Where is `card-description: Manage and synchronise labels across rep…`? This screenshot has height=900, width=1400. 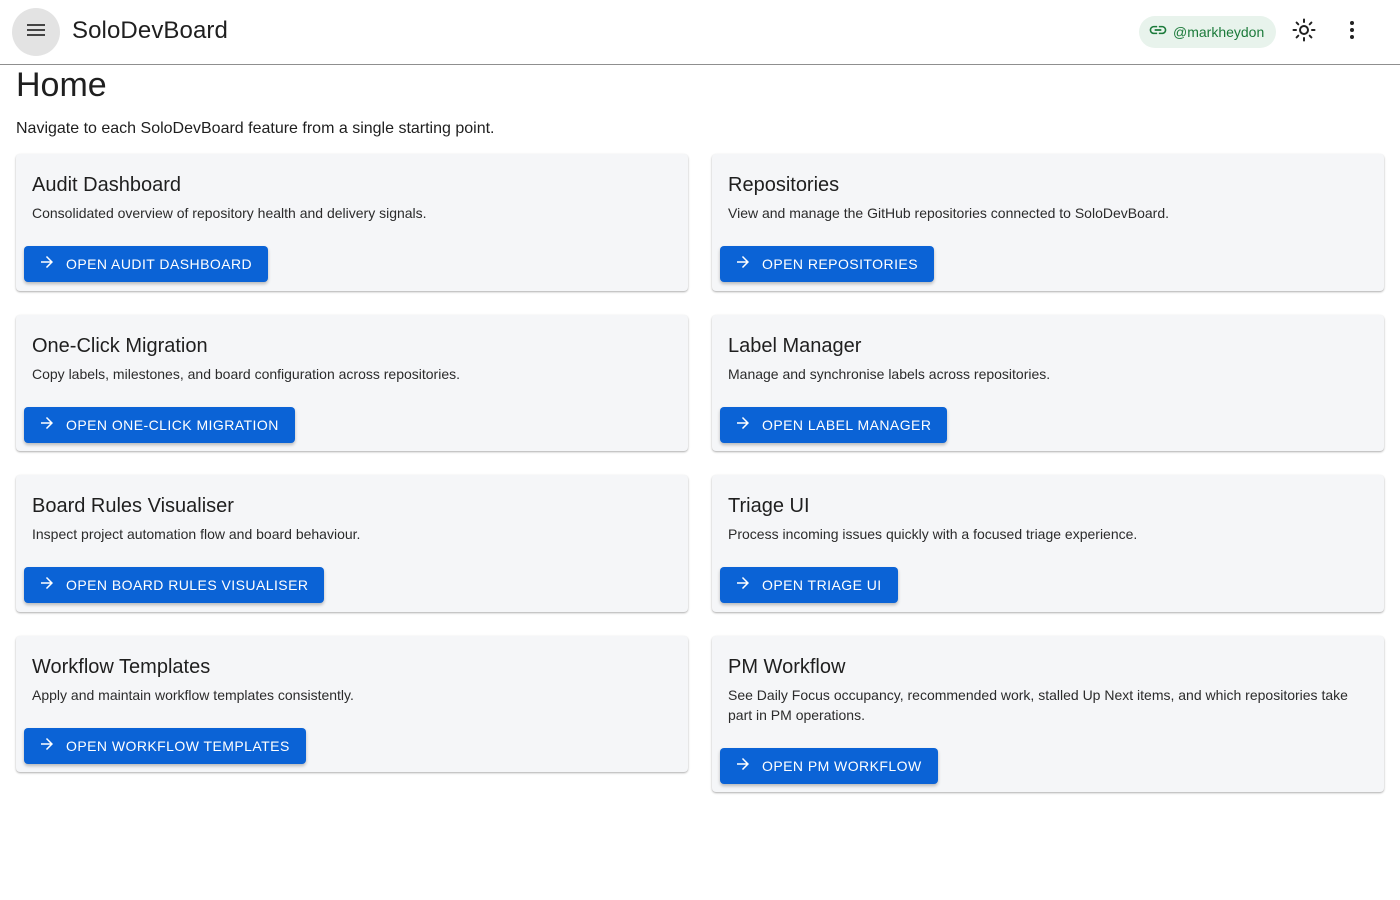 card-description: Manage and synchronise labels across rep… is located at coordinates (889, 374).